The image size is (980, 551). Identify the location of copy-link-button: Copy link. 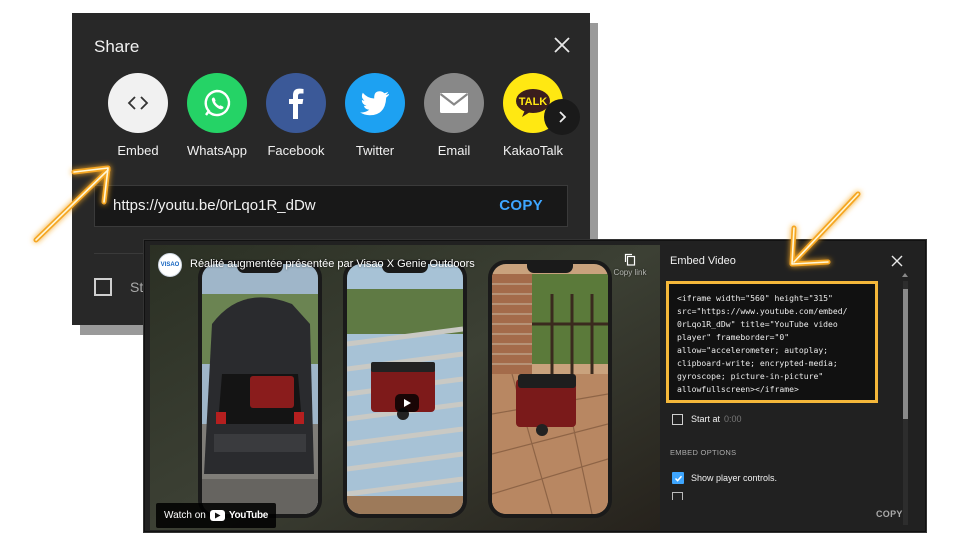
(630, 265).